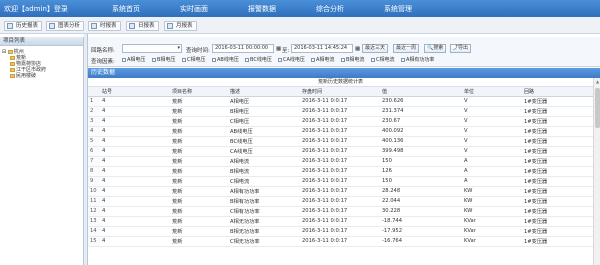 The width and height of the screenshot is (600, 265). Describe the element at coordinates (291, 60) in the screenshot. I see `factor-checkbox: CA线电压` at that location.